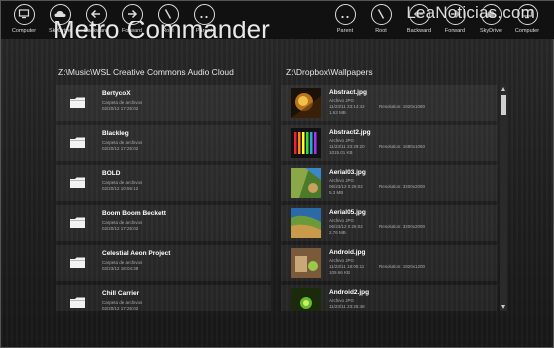 Image resolution: width=554 pixels, height=348 pixels. I want to click on folder-name: Blackleg, so click(115, 133).